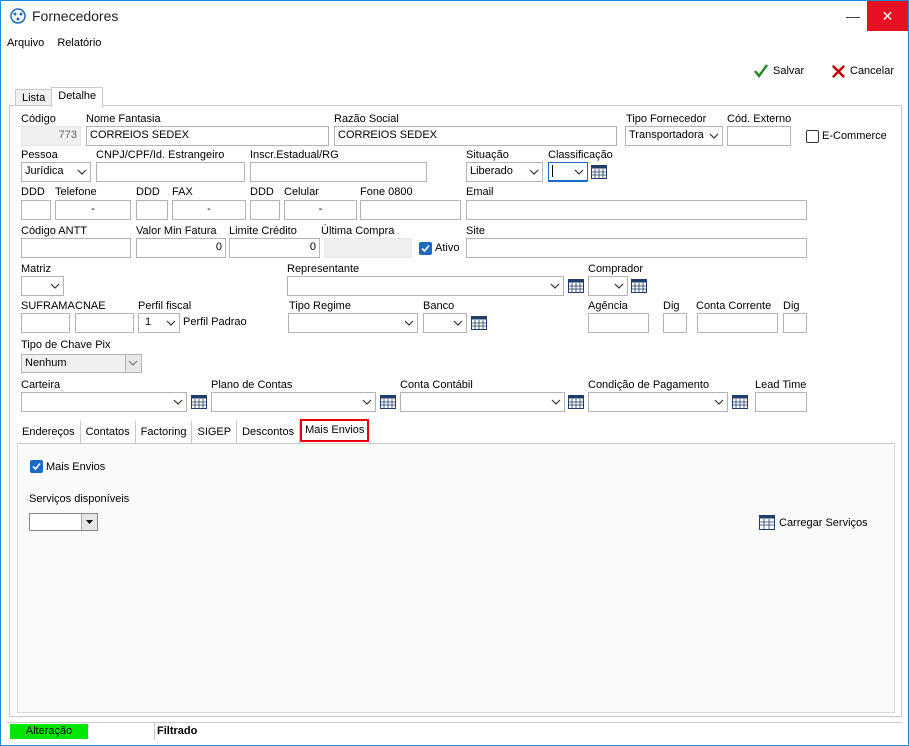  I want to click on representante-select, so click(425, 286).